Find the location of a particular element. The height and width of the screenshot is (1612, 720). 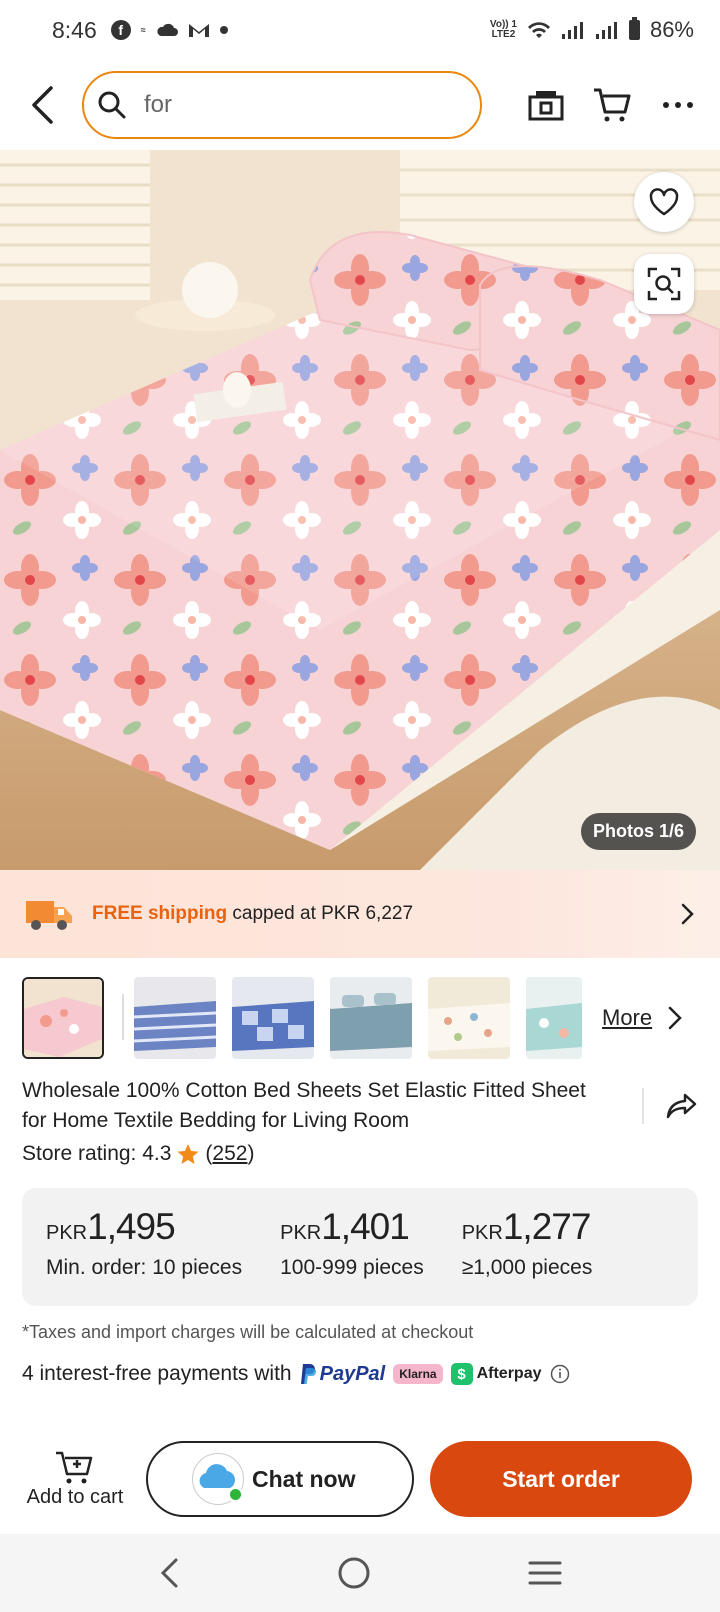

price-tier-3: PKR 1,277 ≥1,000 pieces is located at coordinates (527, 1242).